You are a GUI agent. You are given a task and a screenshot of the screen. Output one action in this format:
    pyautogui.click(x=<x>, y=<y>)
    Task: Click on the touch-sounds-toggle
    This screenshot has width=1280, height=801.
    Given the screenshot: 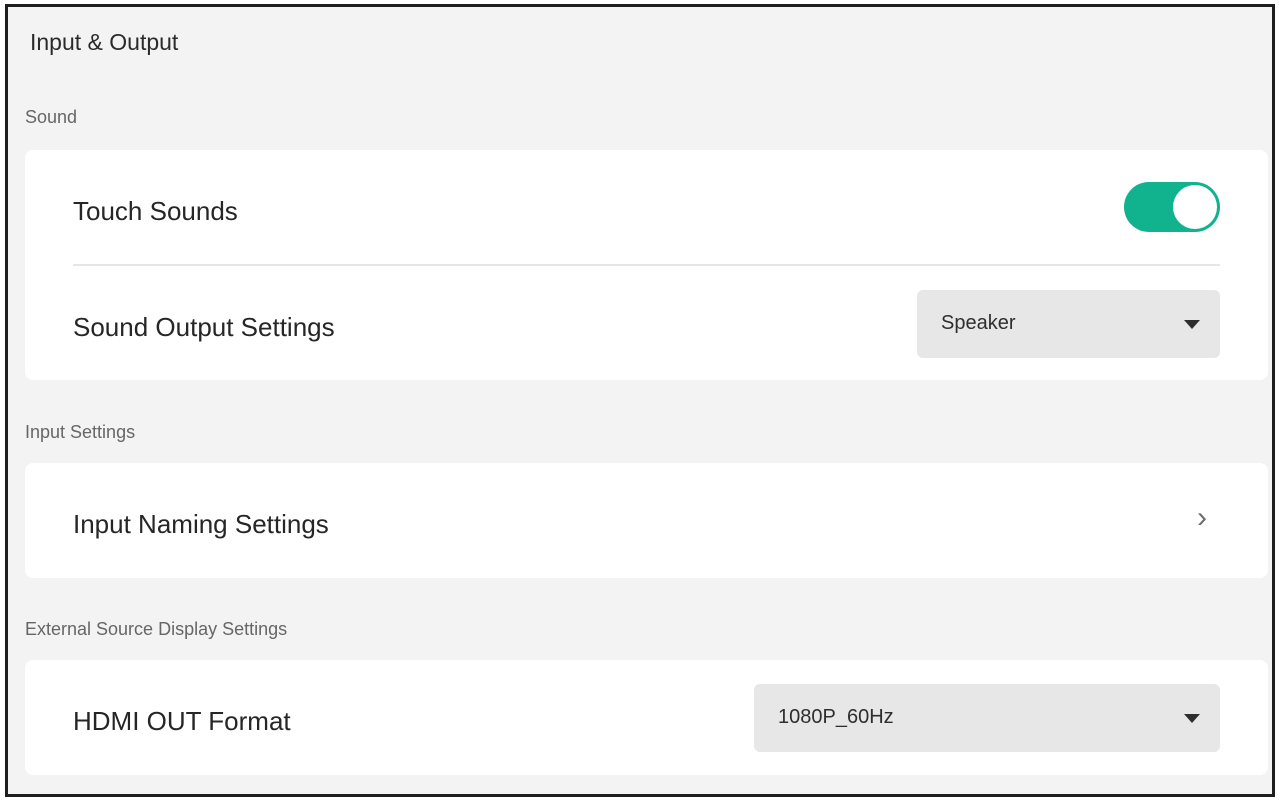 What is the action you would take?
    pyautogui.click(x=1172, y=207)
    